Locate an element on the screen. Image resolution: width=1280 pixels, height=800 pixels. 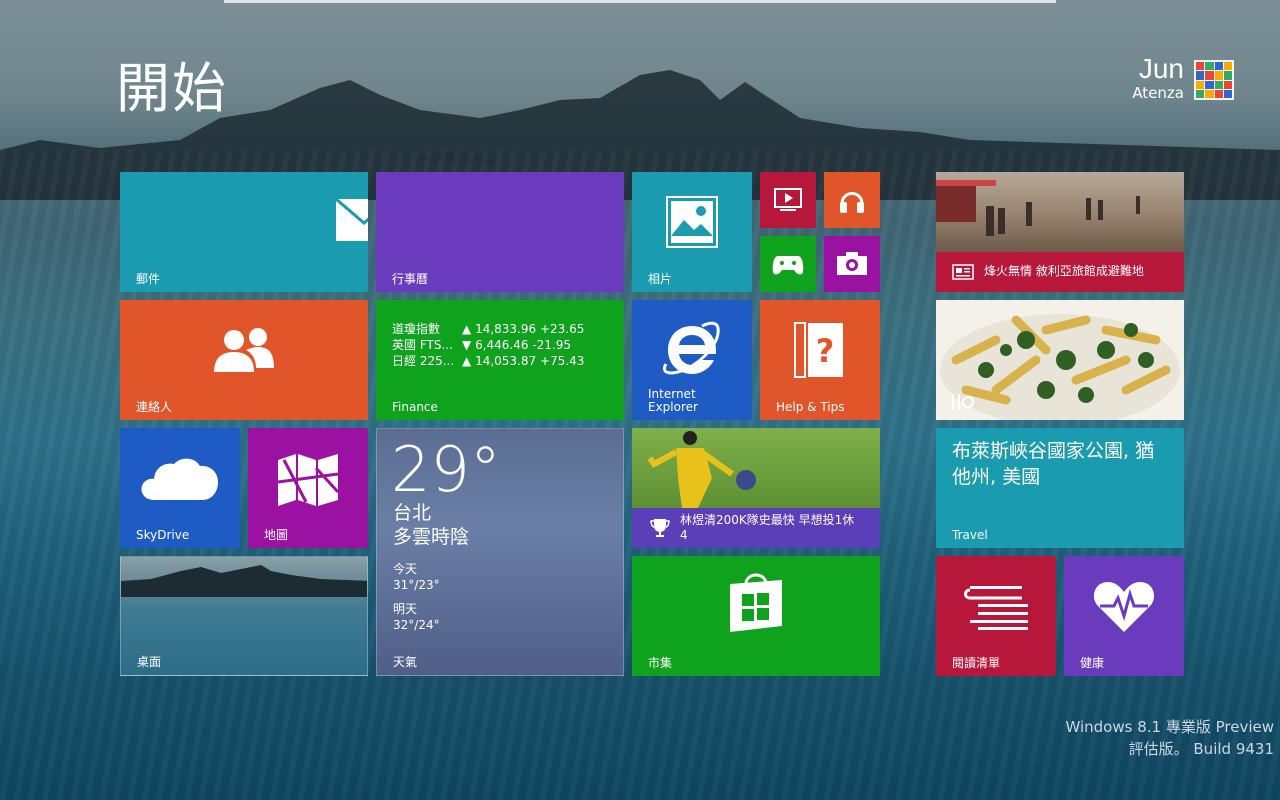
tile-photos: 相片 is located at coordinates (692, 232).